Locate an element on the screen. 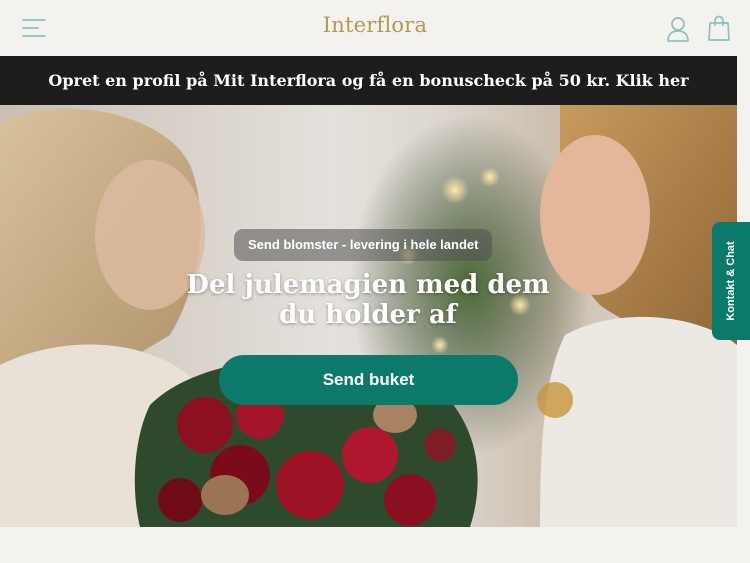 This screenshot has width=750, height=563. hero-headline-line2: du holder af is located at coordinates (368, 315).